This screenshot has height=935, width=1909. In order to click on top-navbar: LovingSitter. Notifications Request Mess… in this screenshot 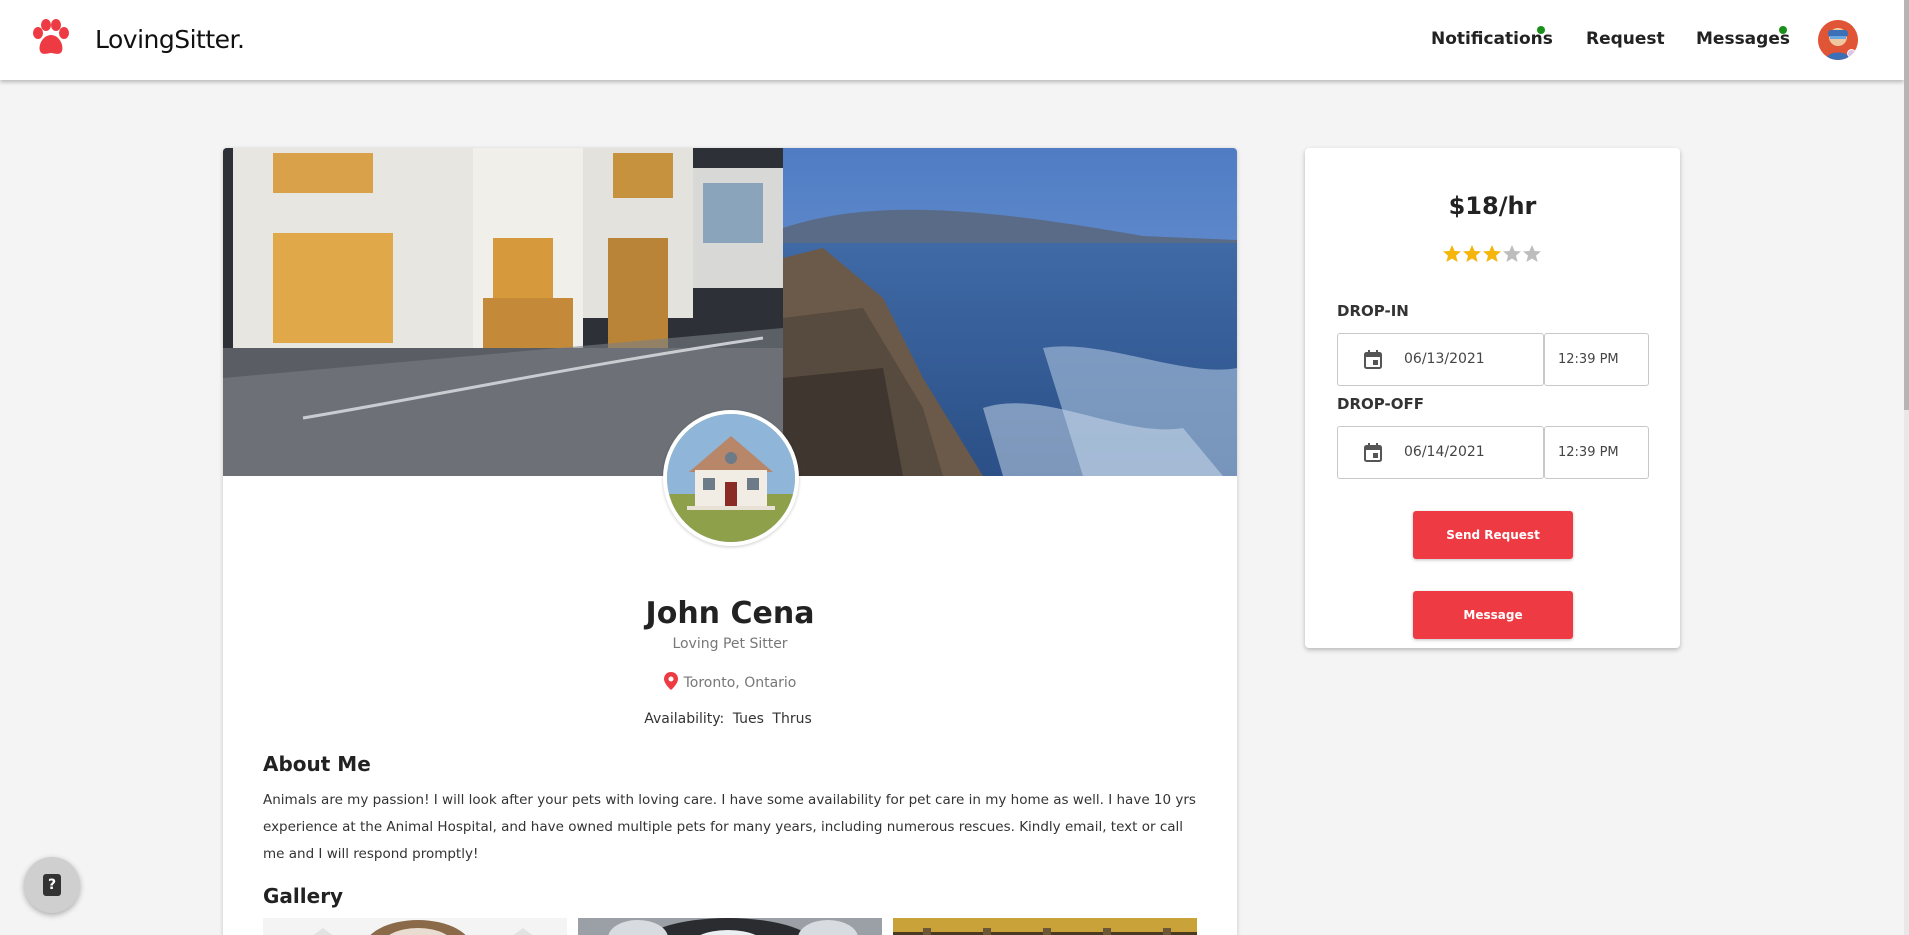, I will do `click(952, 40)`.